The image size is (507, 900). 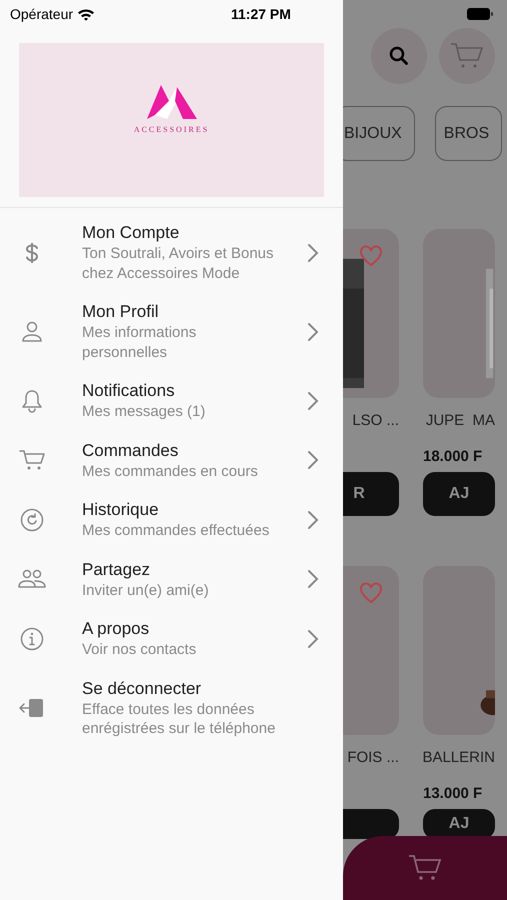 I want to click on menu-item-subtitle: Ton Soutrali, Avoirs et Bonus chez Accessoires Mode, so click(x=178, y=263).